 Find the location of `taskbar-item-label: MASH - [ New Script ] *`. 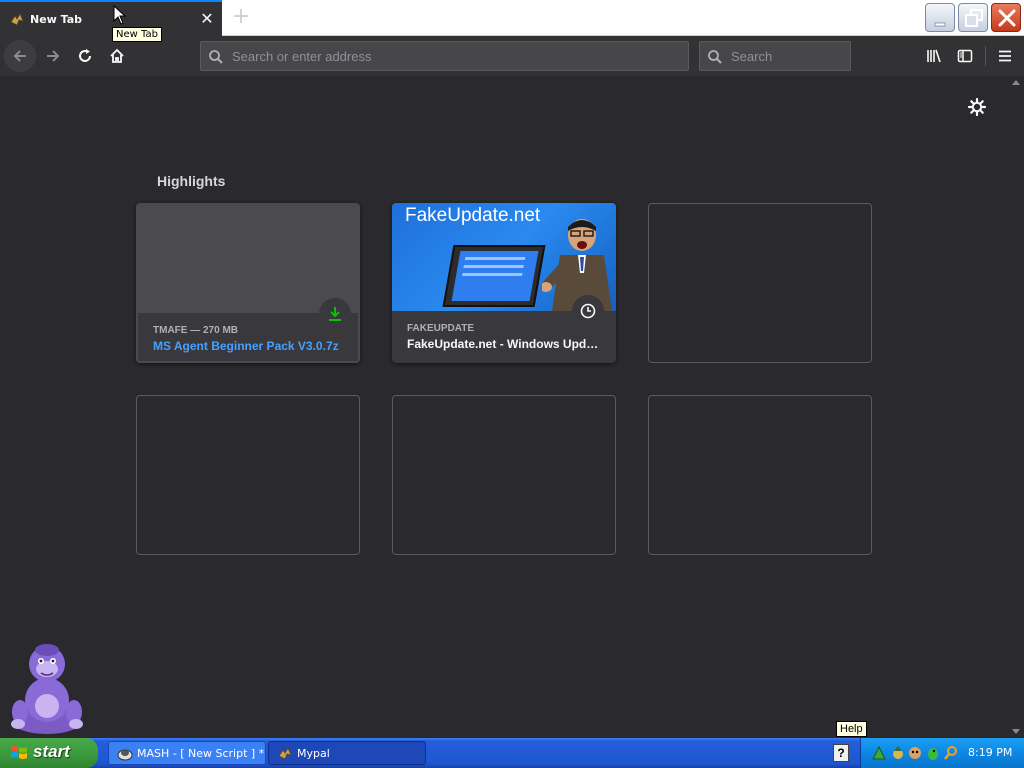

taskbar-item-label: MASH - [ New Script ] * is located at coordinates (201, 753).